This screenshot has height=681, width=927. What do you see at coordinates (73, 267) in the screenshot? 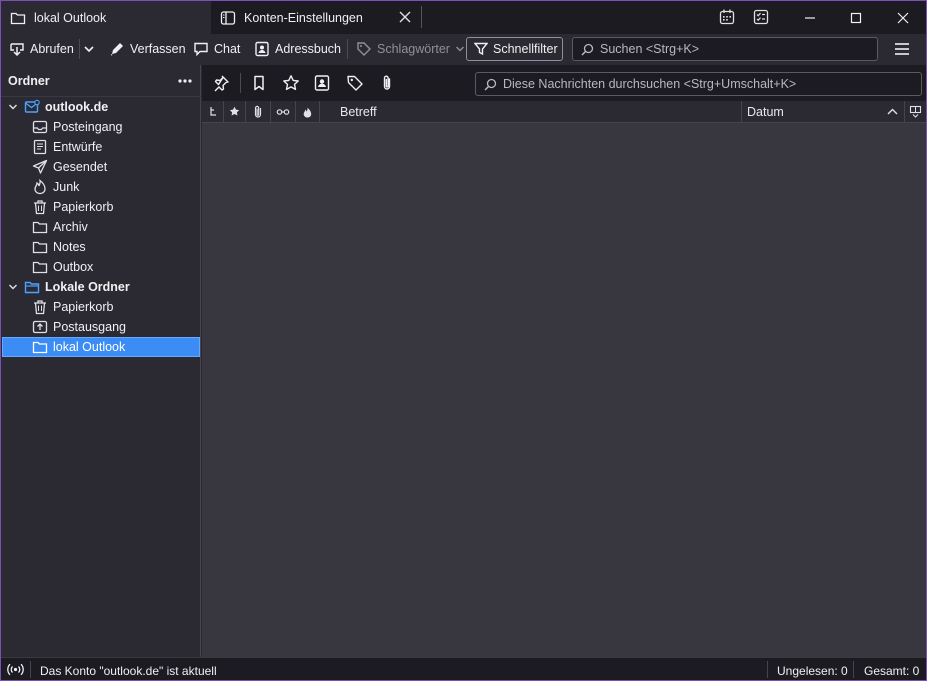
I see `folder-label: Outbox` at bounding box center [73, 267].